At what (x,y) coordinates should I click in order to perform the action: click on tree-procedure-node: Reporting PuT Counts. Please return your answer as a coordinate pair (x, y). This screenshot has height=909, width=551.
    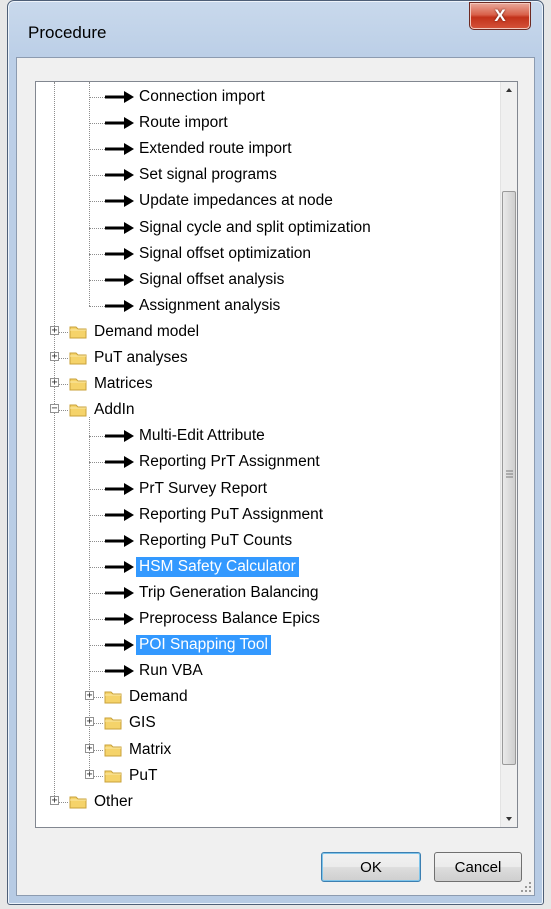
    Looking at the image, I should click on (266, 541).